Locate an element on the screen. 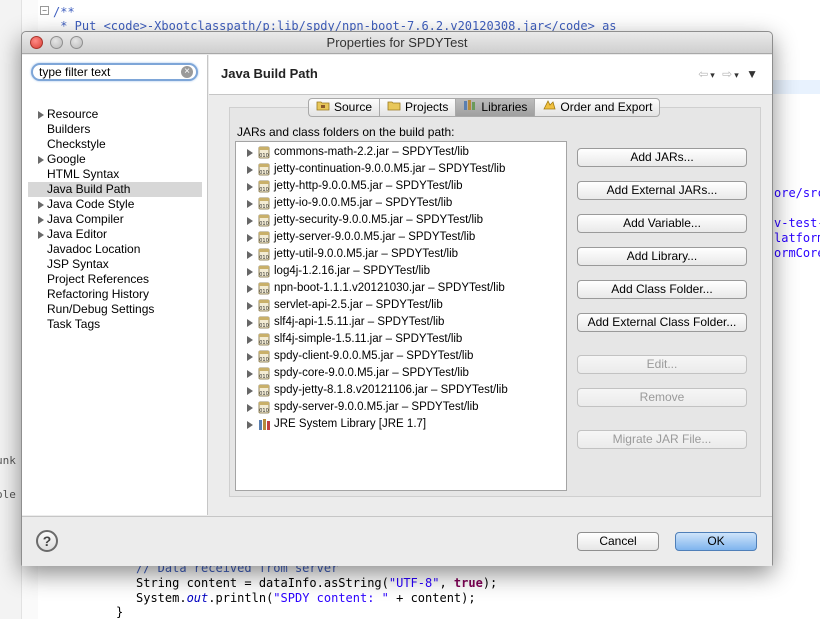 The image size is (820, 619). nav-item: Task Tags is located at coordinates (115, 324).